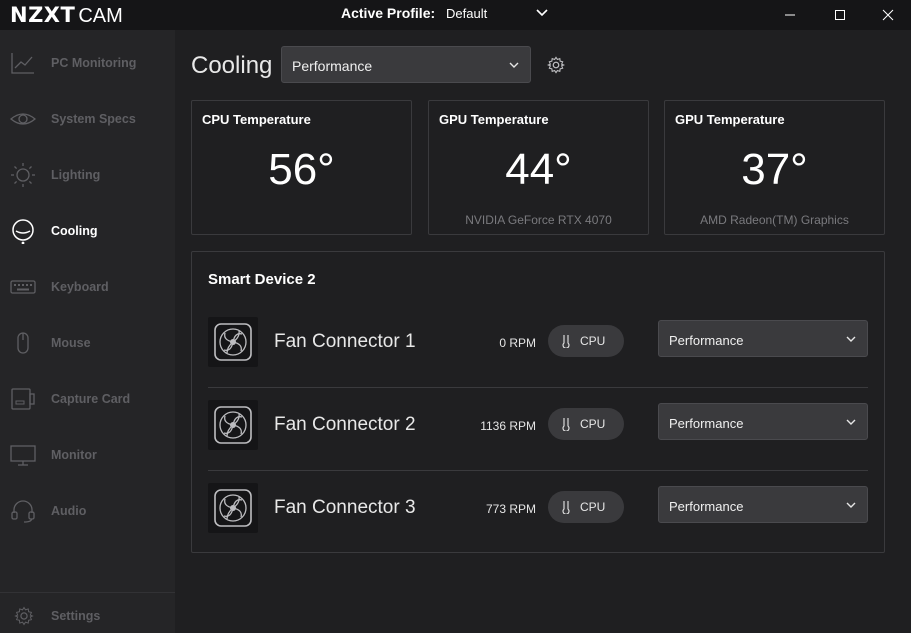  What do you see at coordinates (538, 220) in the screenshot?
I see `temp-card-device: NVIDIA GeForce RTX 4070` at bounding box center [538, 220].